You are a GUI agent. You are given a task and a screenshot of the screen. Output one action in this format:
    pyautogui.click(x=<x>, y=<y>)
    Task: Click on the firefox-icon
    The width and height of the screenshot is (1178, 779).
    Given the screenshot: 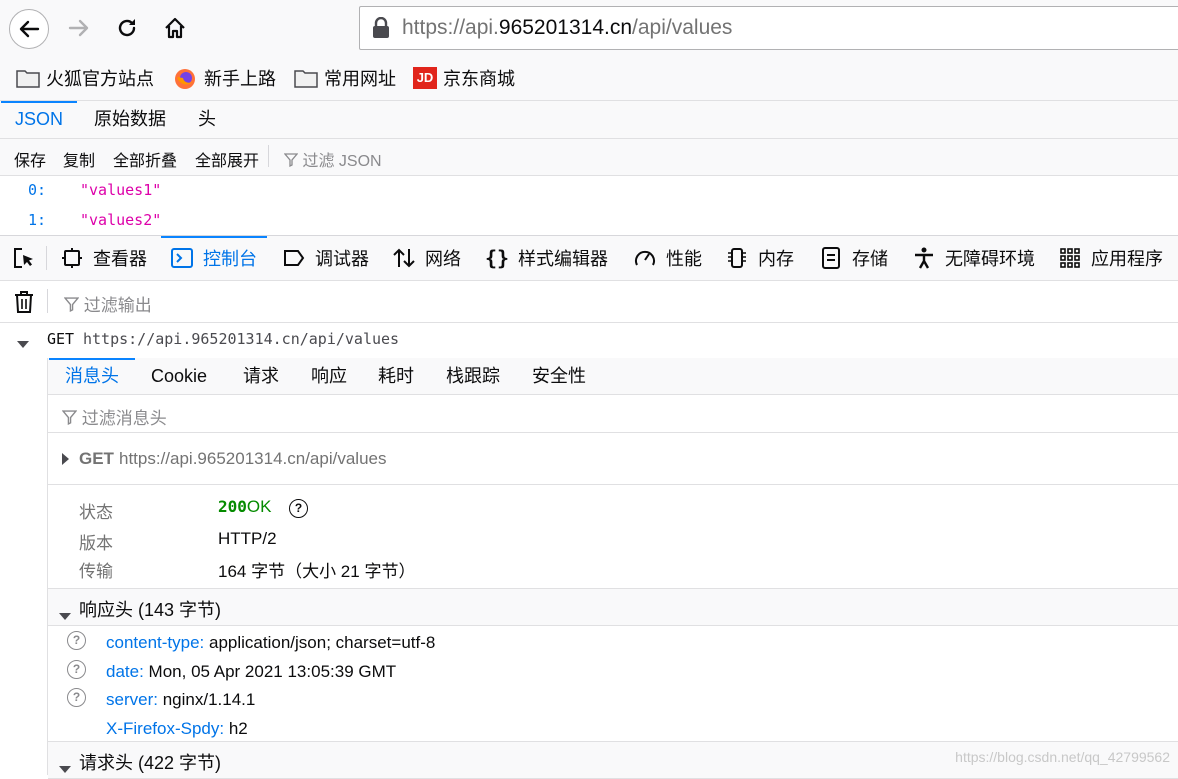 What is the action you would take?
    pyautogui.click(x=186, y=78)
    